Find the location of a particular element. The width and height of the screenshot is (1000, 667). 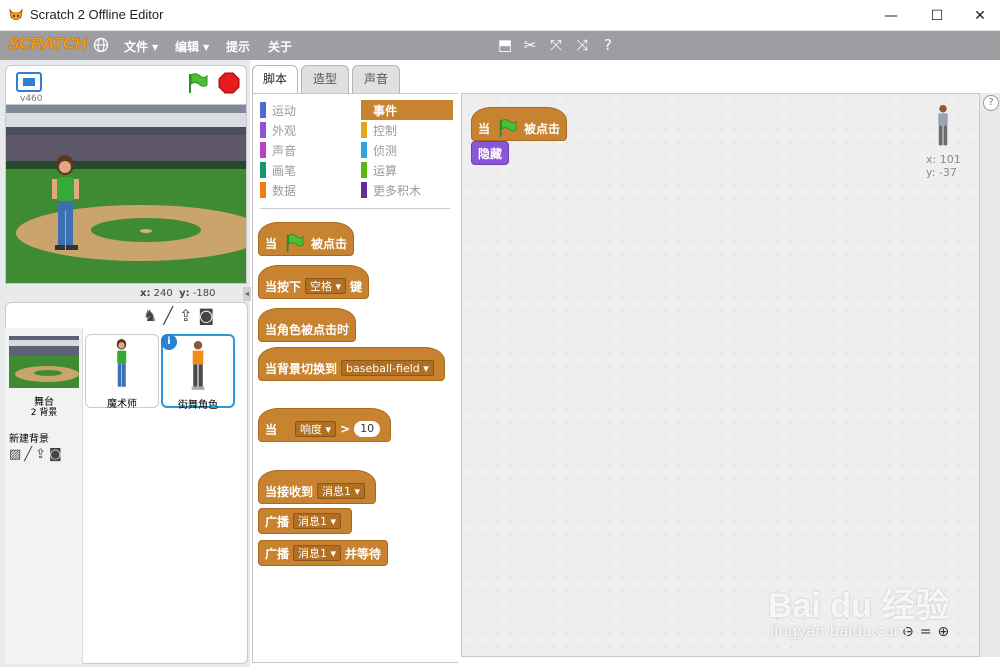

paint-brush-icon: ╱ is located at coordinates (168, 316).